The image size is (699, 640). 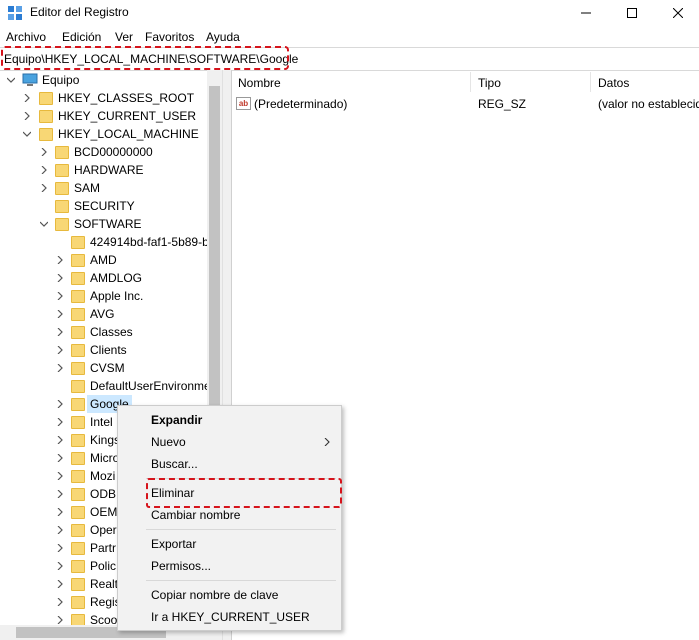 I want to click on column-header-data: Datos, so click(x=613, y=83).